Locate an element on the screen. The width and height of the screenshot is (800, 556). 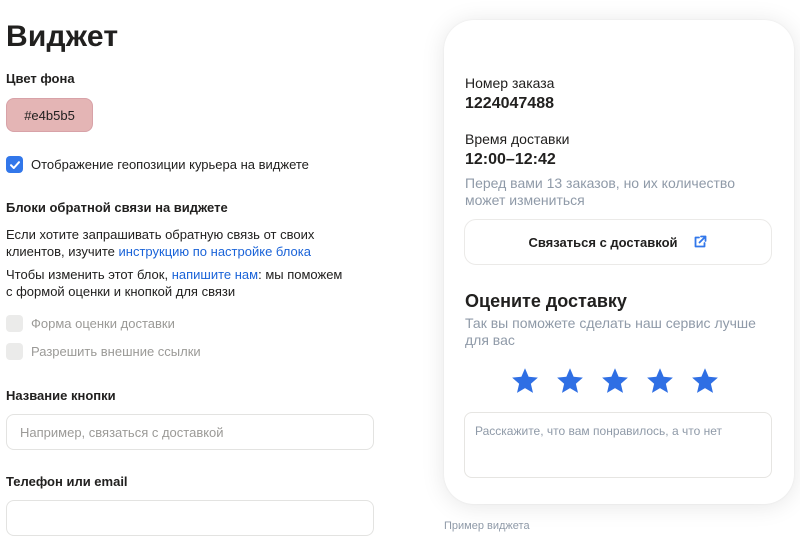
checkmark-icon is located at coordinates (14, 164).